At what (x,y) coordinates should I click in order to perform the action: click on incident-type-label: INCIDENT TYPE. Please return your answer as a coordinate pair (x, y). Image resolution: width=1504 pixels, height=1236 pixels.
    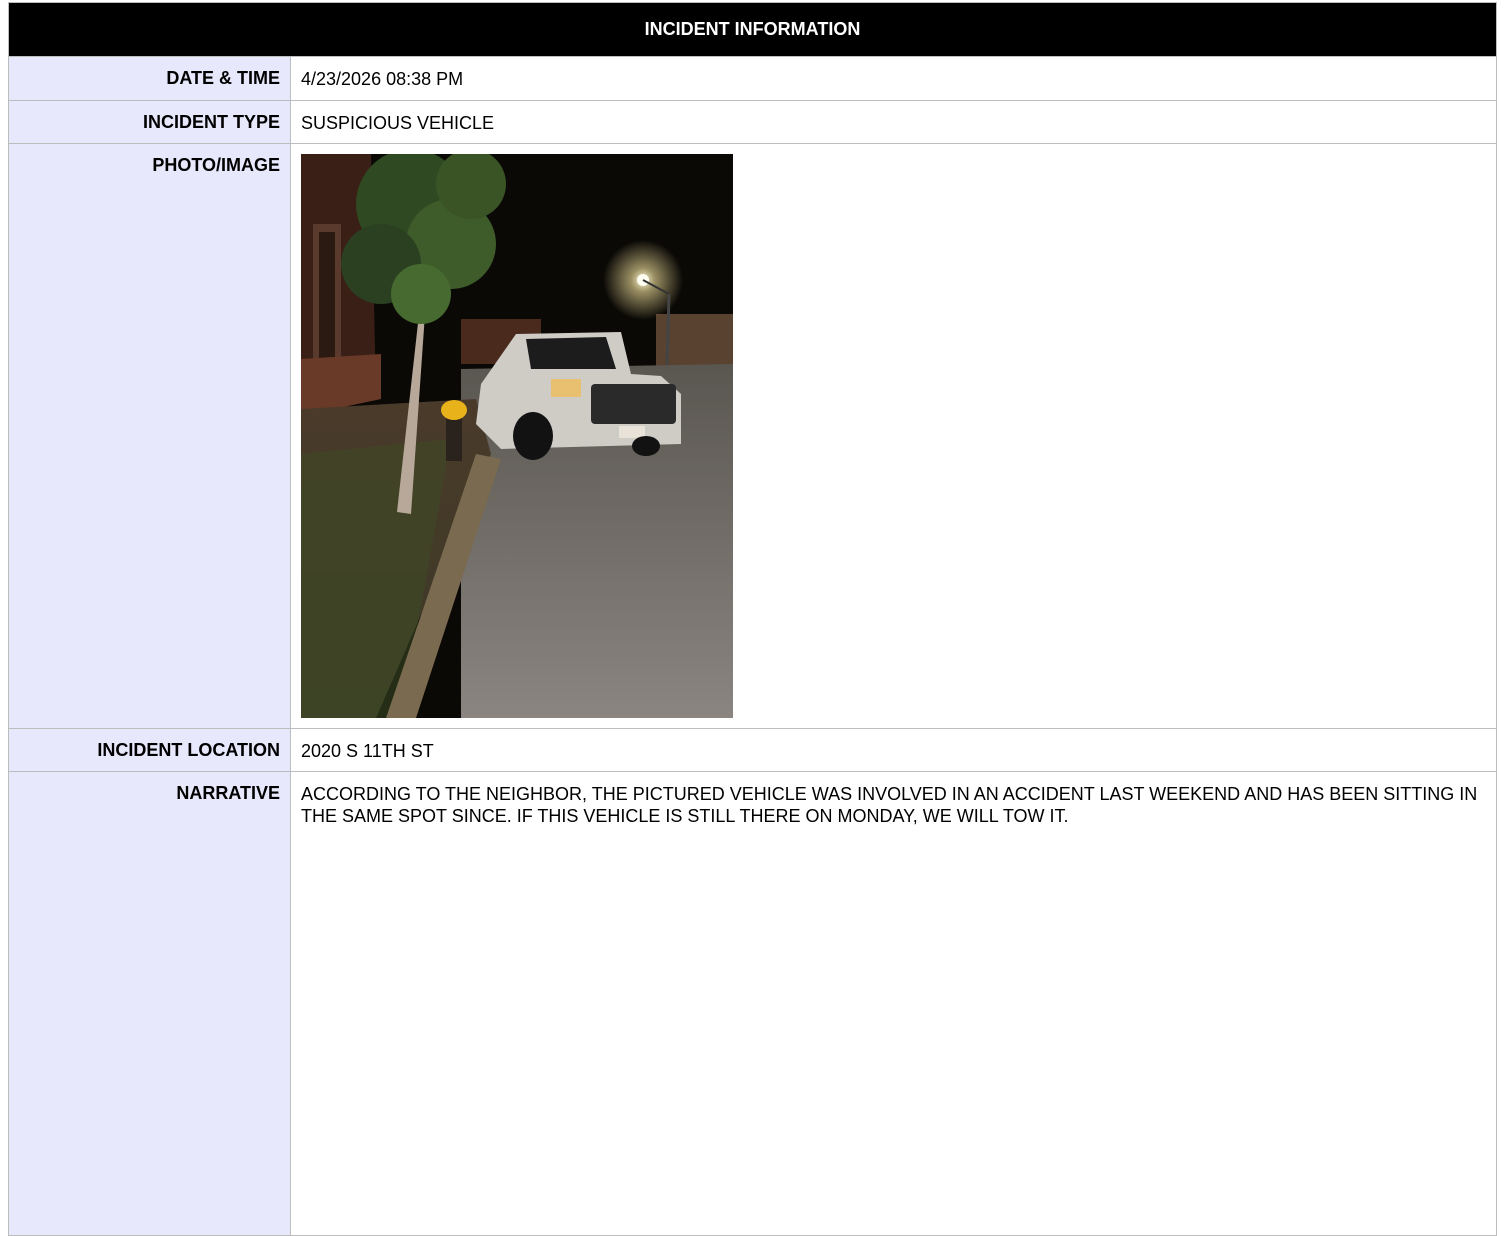
    Looking at the image, I should click on (150, 122).